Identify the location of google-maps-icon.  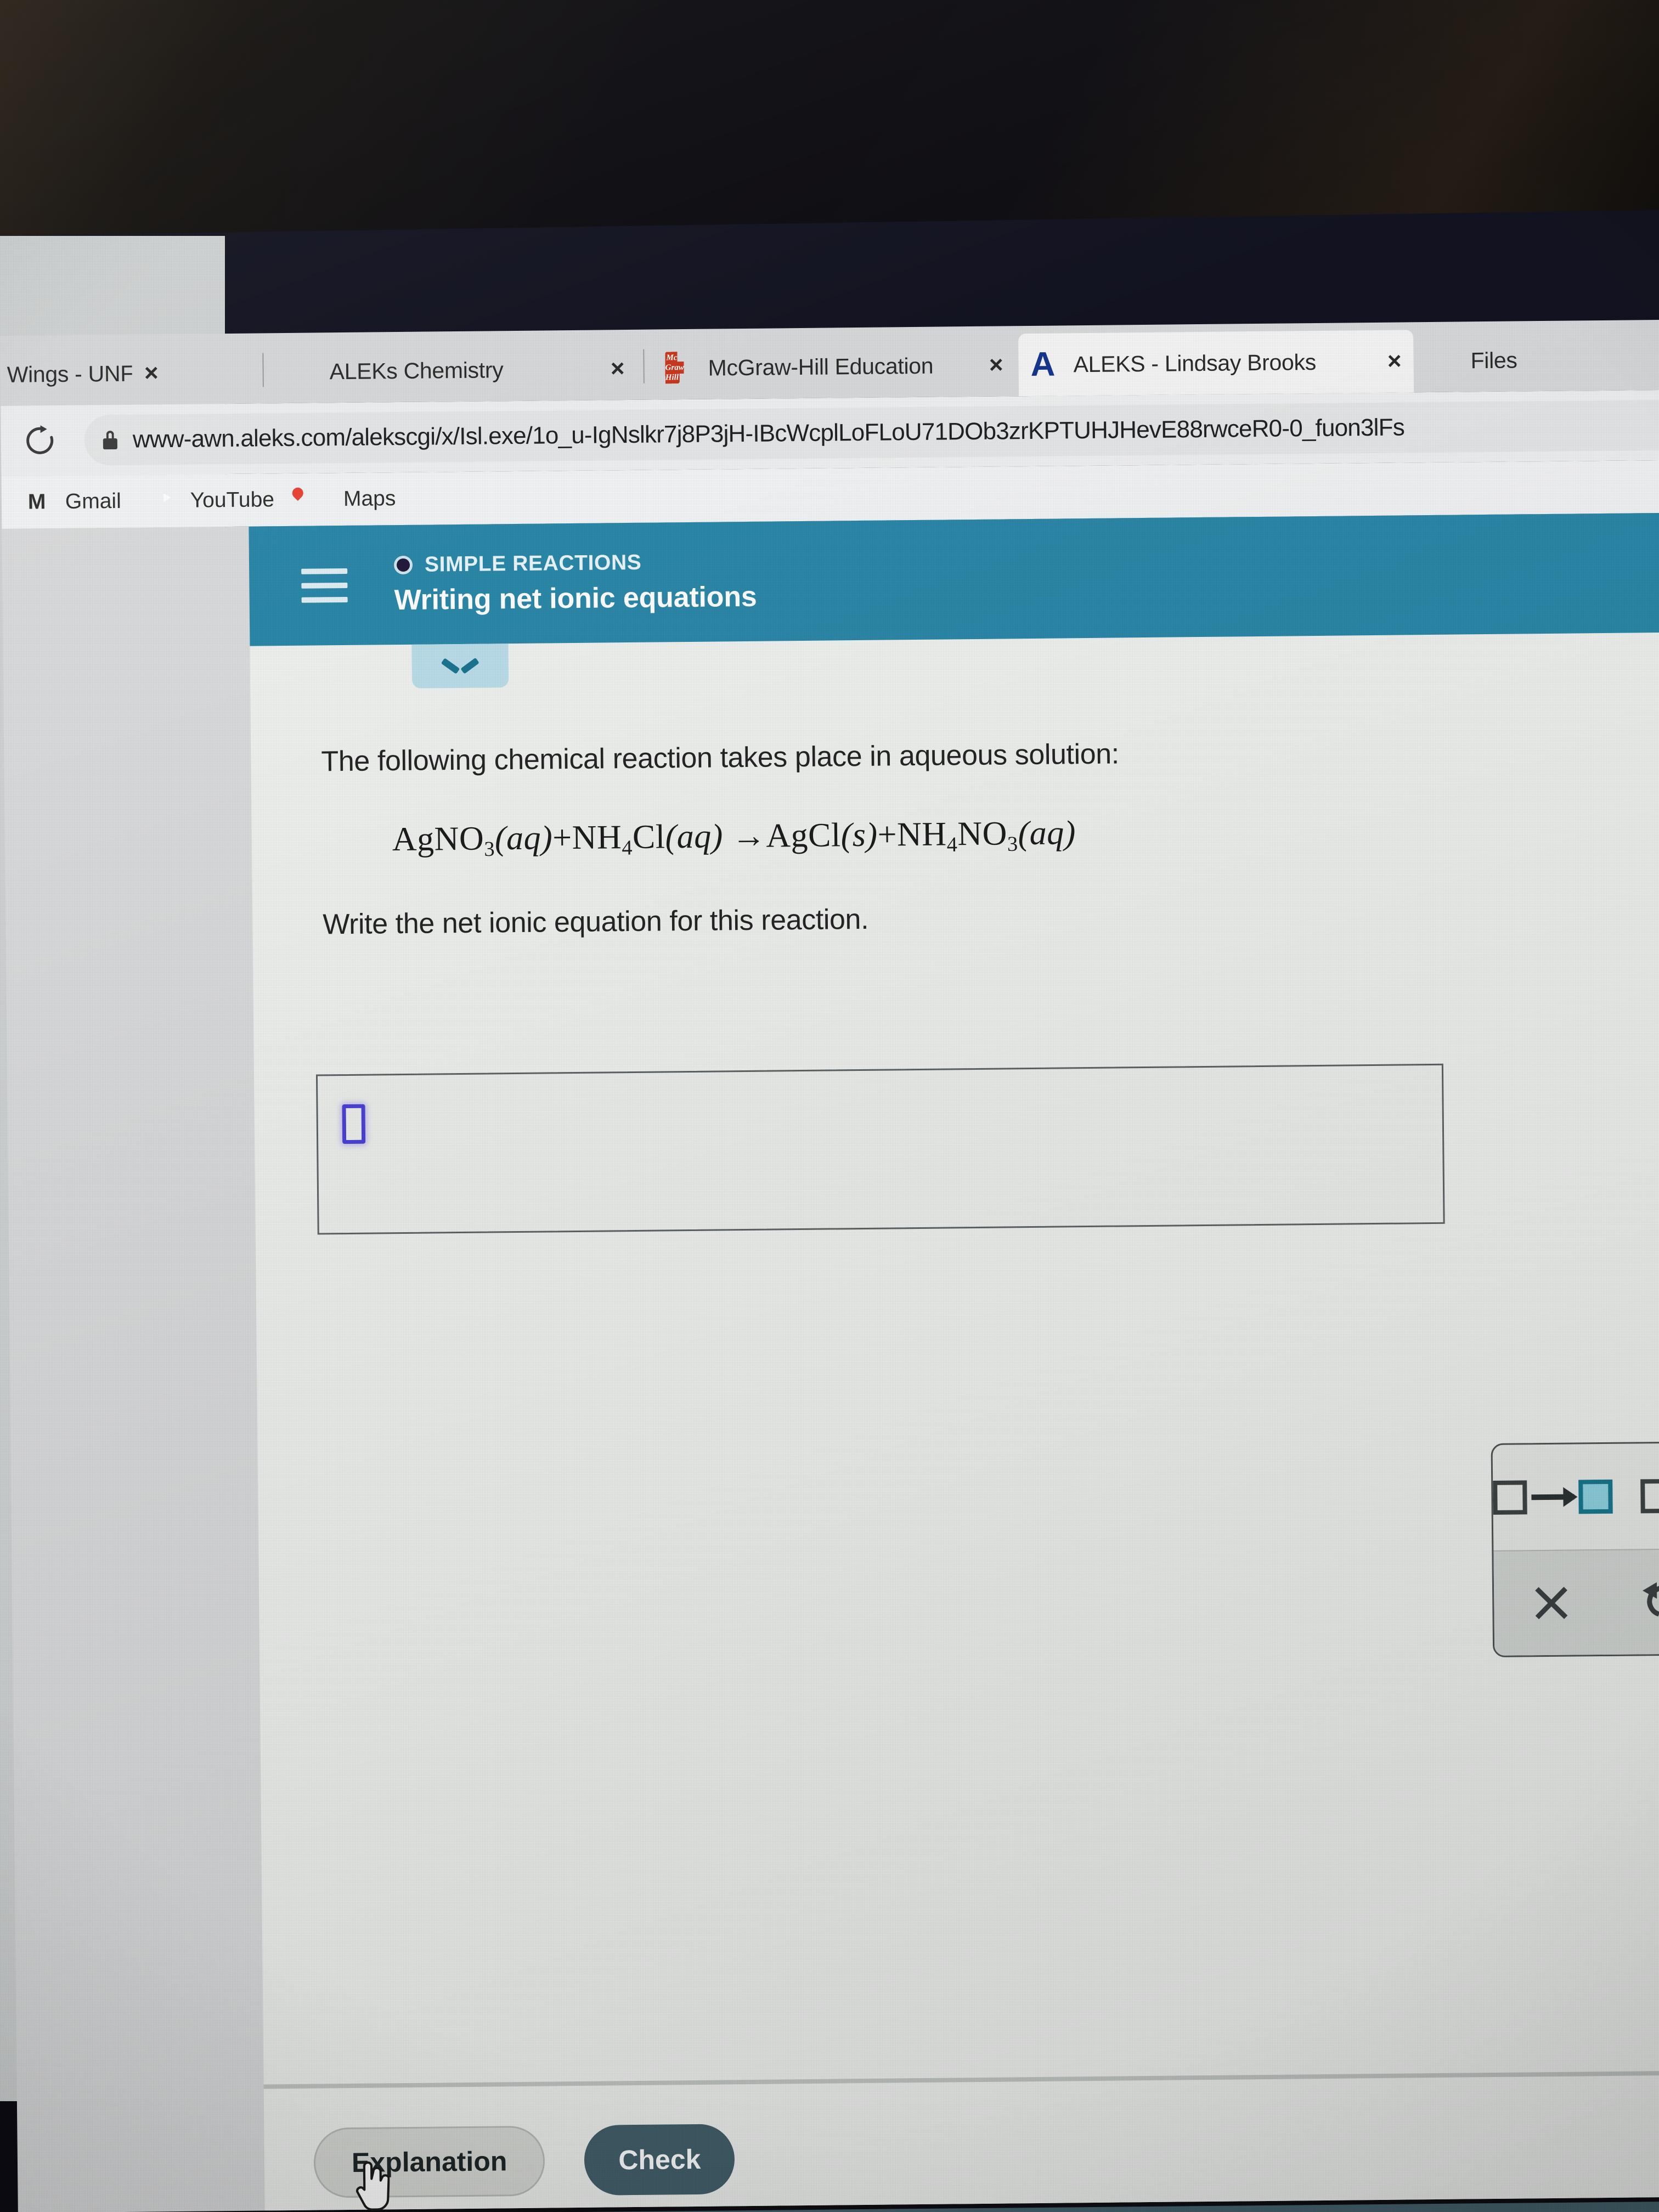
(319, 499).